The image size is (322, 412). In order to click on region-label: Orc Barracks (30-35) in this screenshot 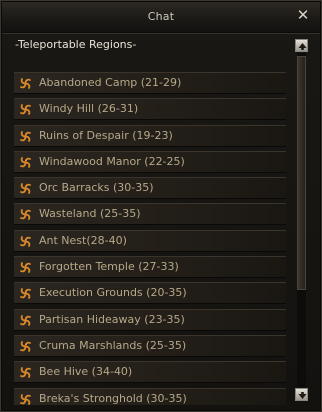, I will do `click(96, 187)`.